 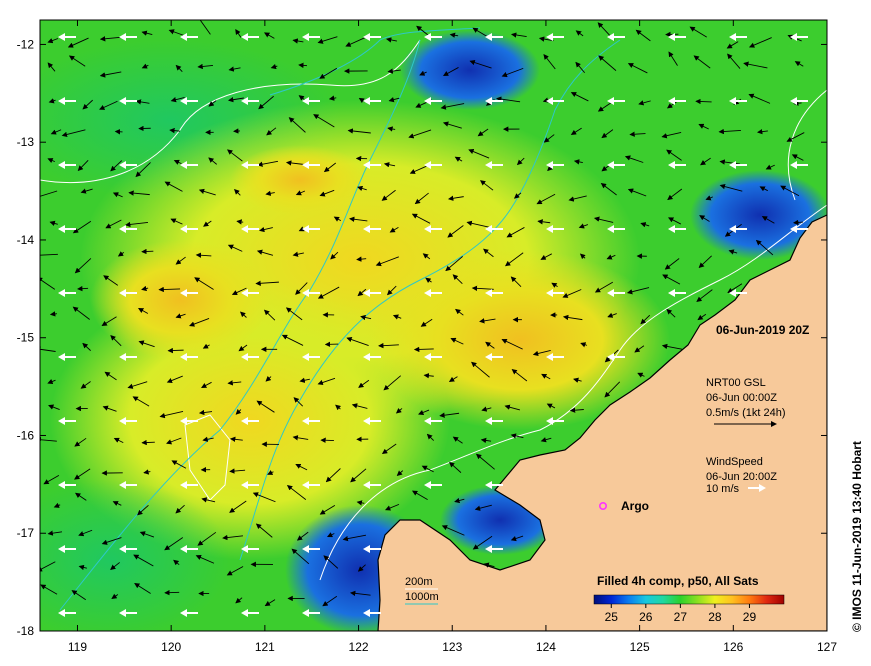 What do you see at coordinates (26, 435) in the screenshot?
I see `lat-tick-label: -16` at bounding box center [26, 435].